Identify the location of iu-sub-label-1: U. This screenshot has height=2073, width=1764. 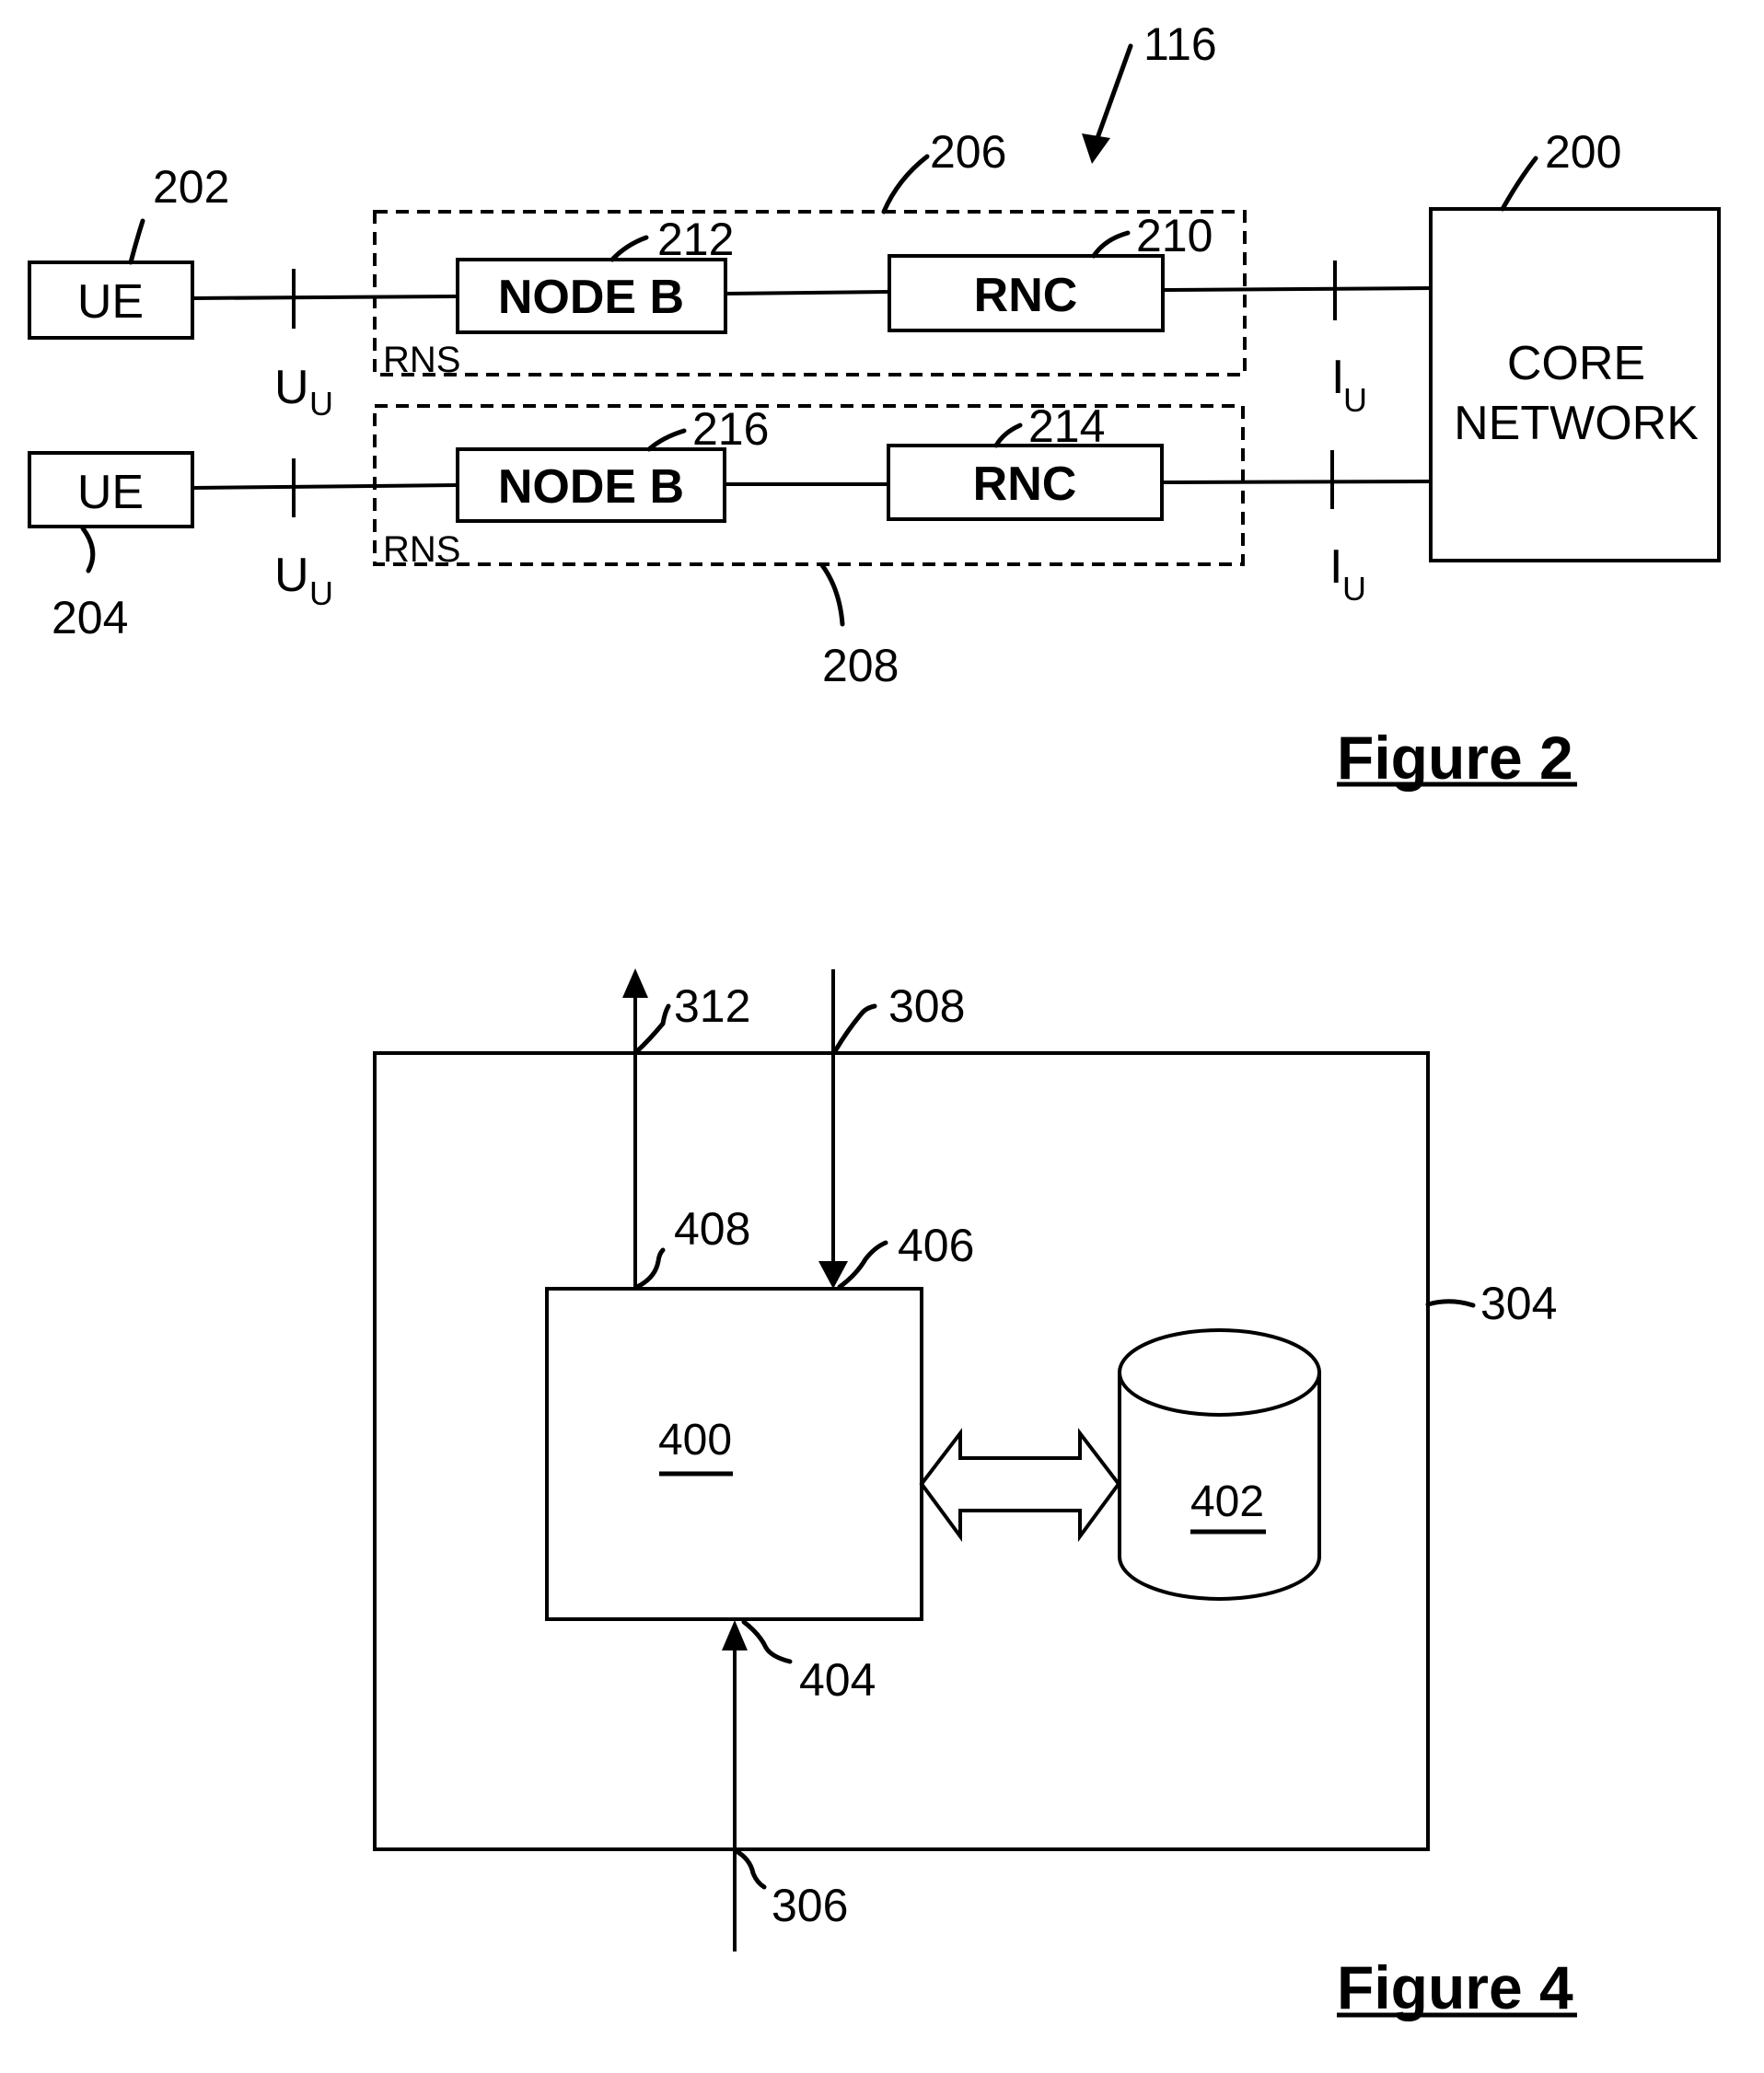
(1355, 400).